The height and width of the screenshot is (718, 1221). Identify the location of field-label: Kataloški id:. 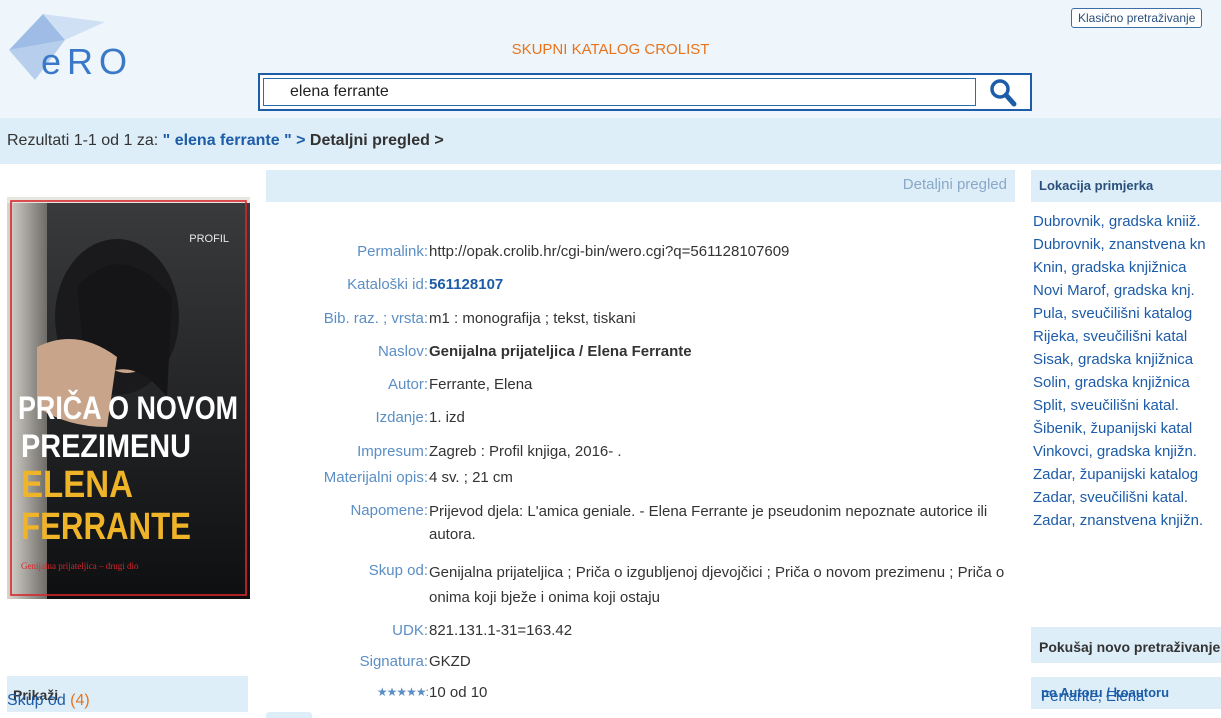
(387, 284).